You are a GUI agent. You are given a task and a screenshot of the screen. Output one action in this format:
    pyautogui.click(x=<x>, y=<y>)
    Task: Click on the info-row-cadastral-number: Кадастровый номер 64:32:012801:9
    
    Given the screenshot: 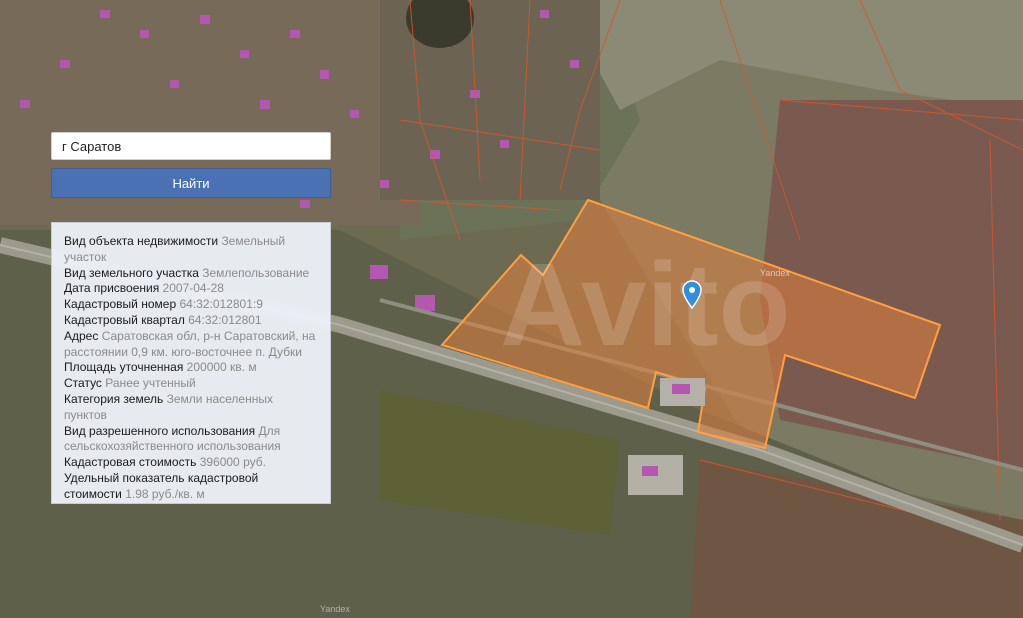 What is the action you would take?
    pyautogui.click(x=191, y=305)
    